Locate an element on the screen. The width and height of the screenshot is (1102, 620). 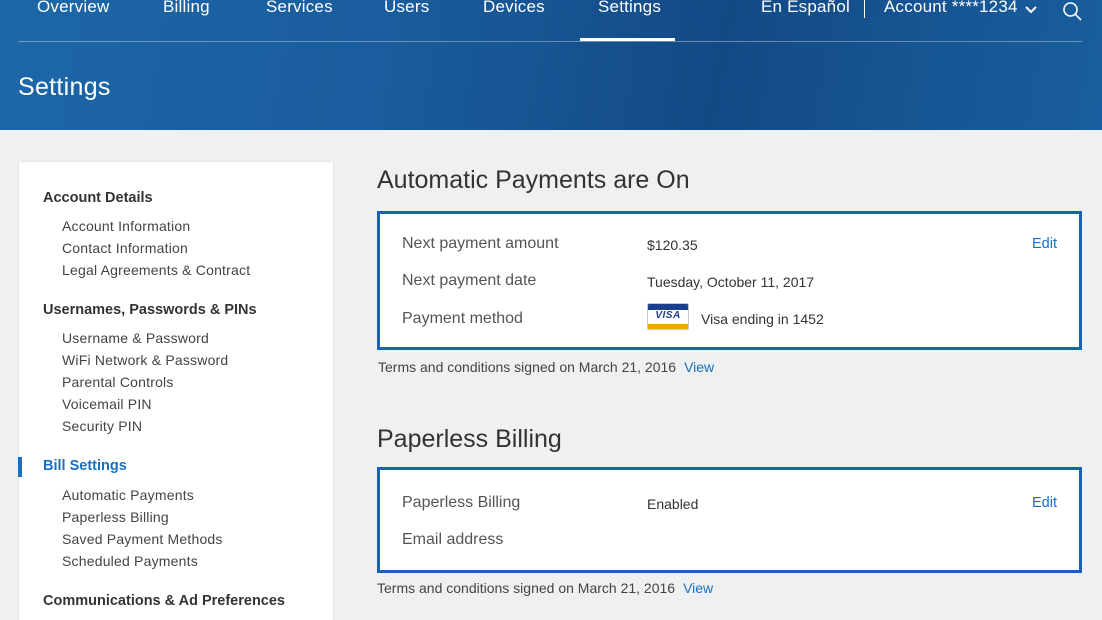
payment-method-label: Payment method is located at coordinates (462, 318).